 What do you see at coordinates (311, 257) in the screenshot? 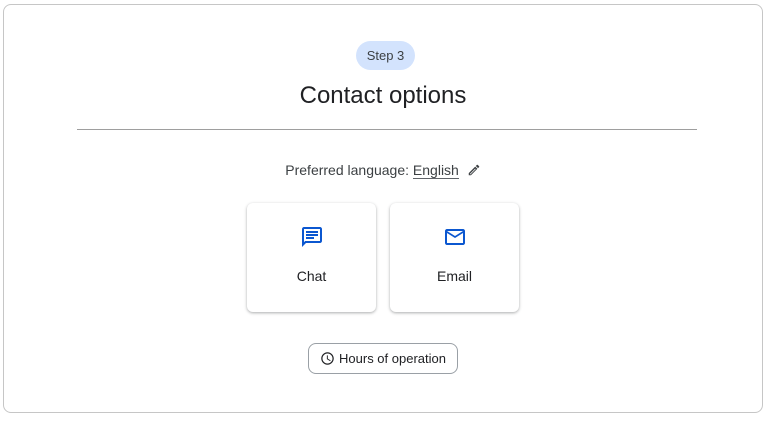
I see `chat-option-card: Chat` at bounding box center [311, 257].